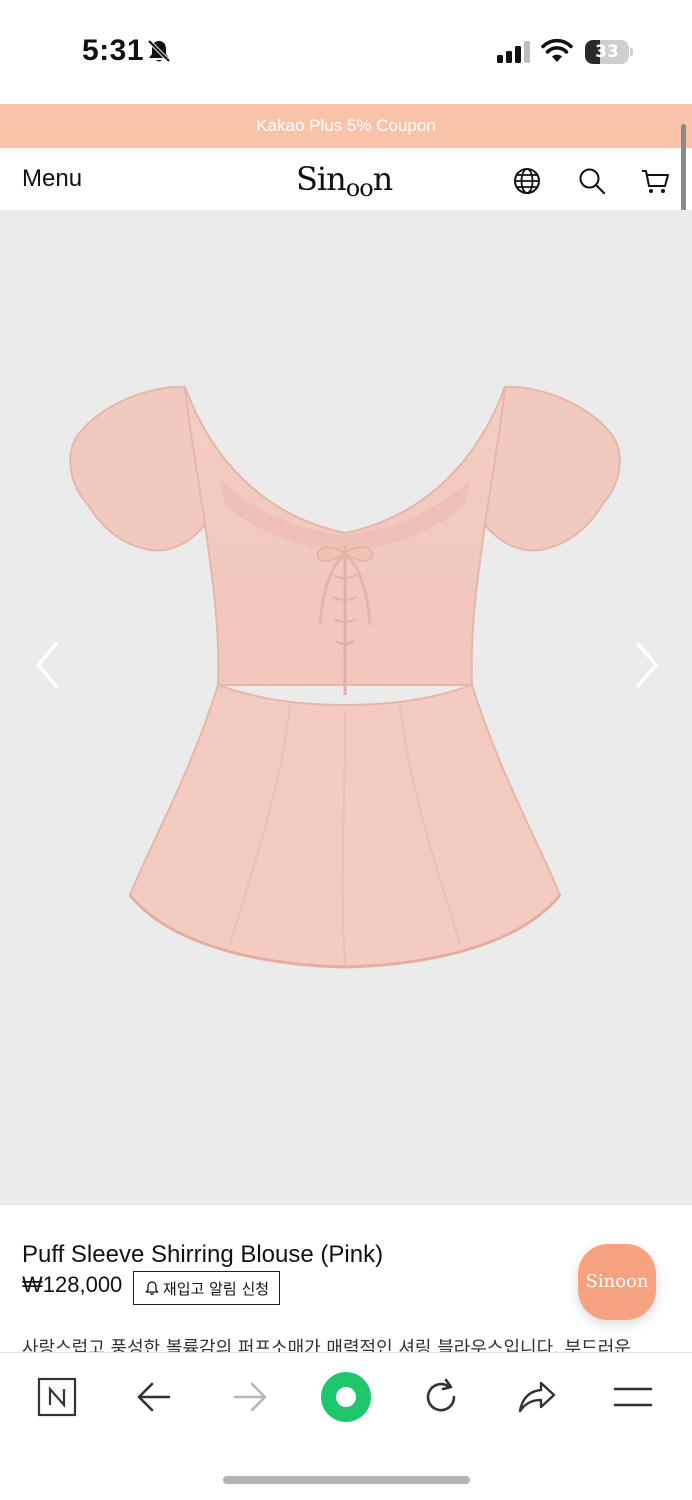 Image resolution: width=692 pixels, height=1500 pixels. What do you see at coordinates (203, 1254) in the screenshot?
I see `product-title: Puff Sleeve Shirring Blouse (Pink)` at bounding box center [203, 1254].